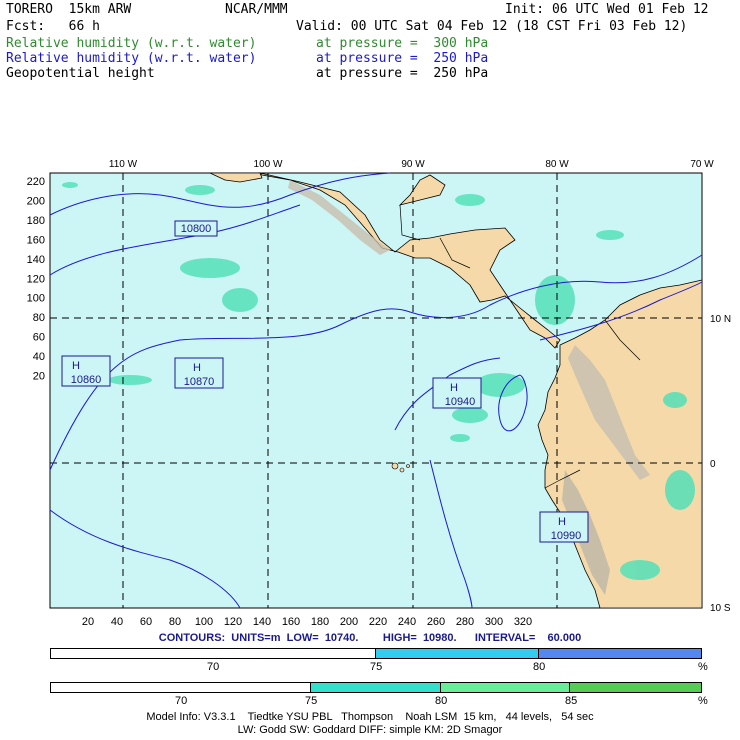  Describe the element at coordinates (557, 164) in the screenshot. I see `lon-label: 80 W` at that location.